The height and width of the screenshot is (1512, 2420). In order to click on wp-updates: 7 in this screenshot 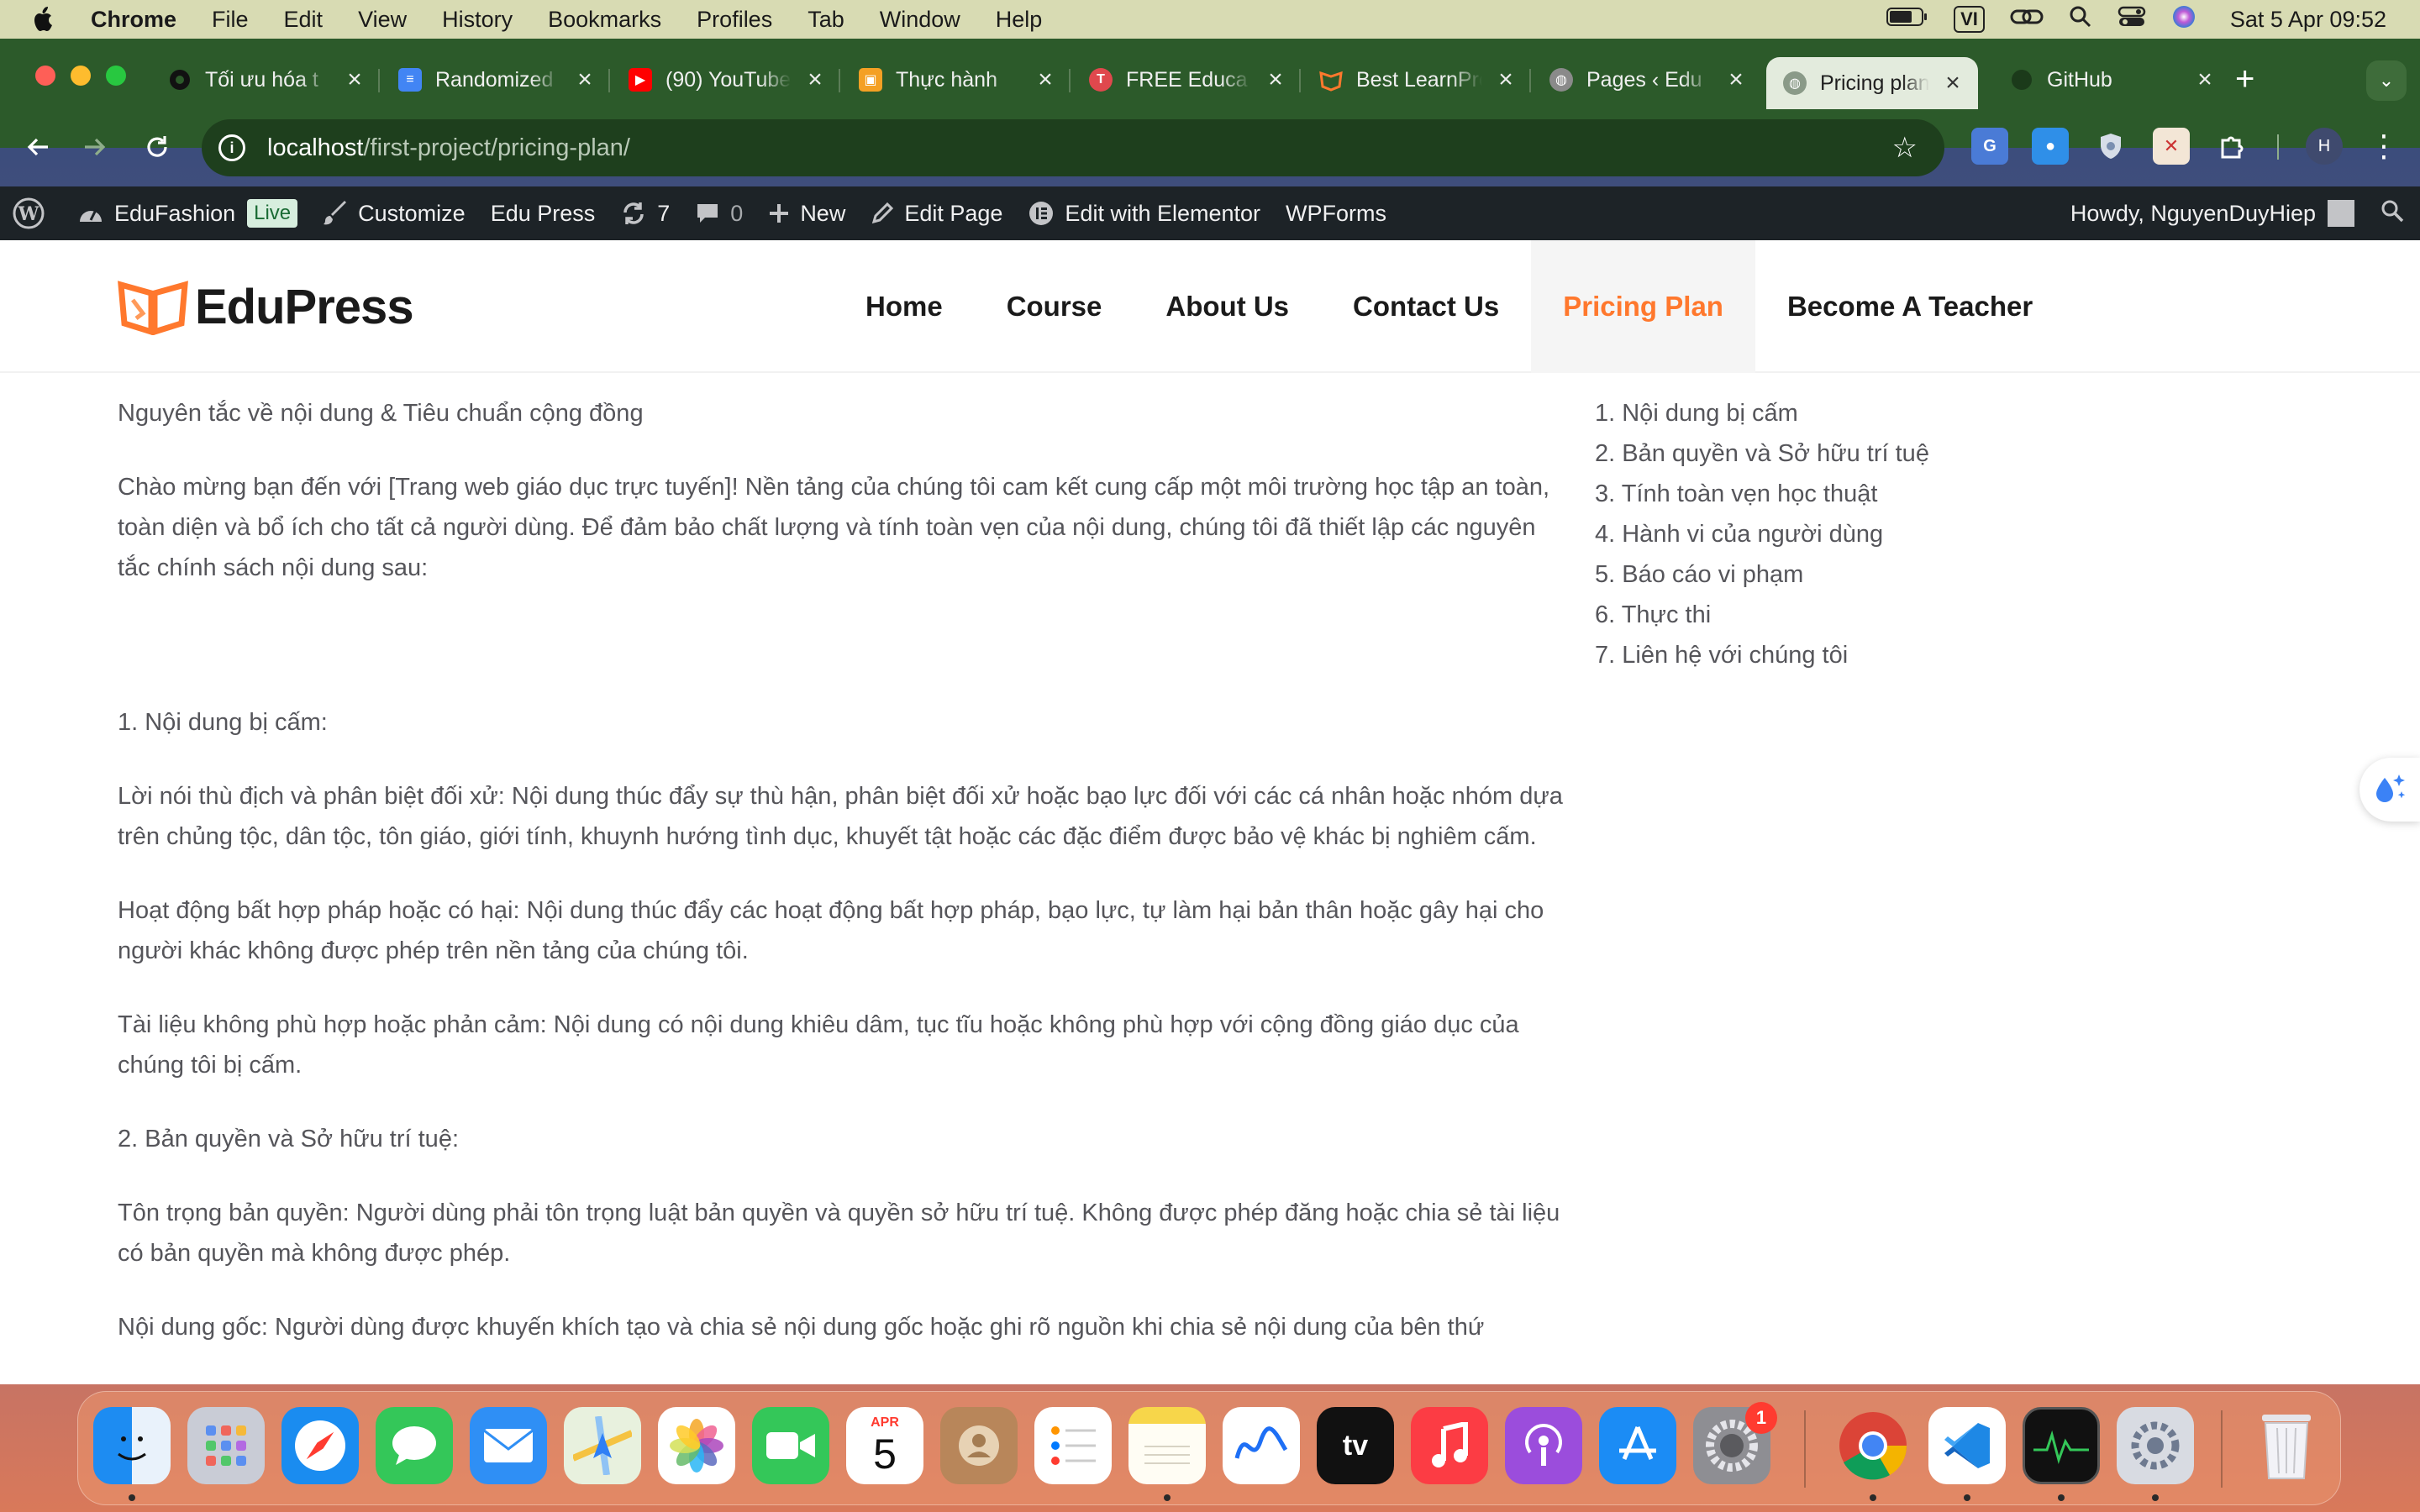, I will do `click(645, 214)`.